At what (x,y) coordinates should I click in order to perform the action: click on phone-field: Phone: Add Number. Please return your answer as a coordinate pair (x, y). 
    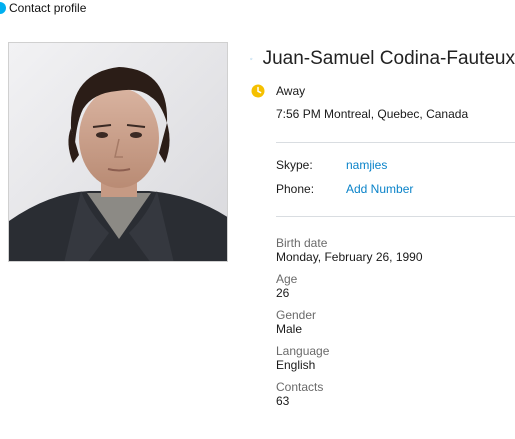
    Looking at the image, I should click on (395, 189).